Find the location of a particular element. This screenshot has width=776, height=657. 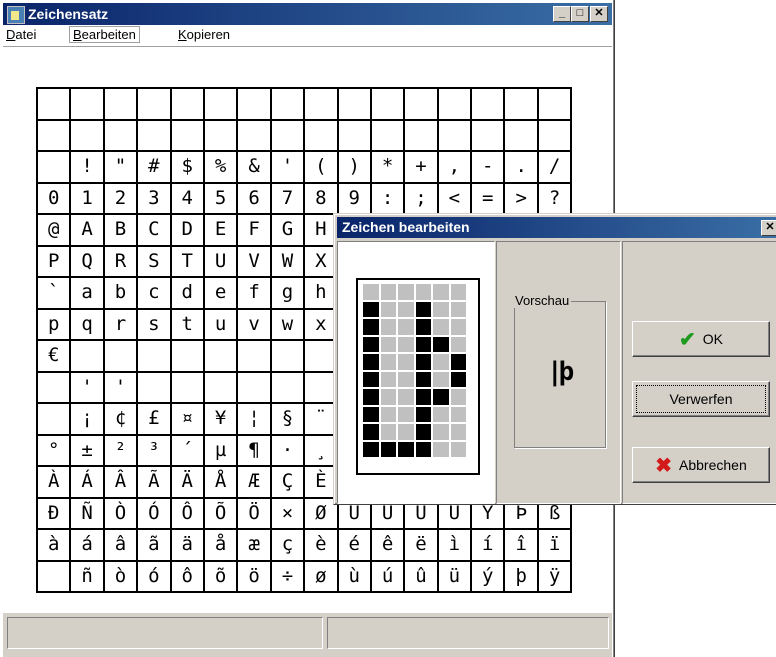

char-cell: g is located at coordinates (287, 293).